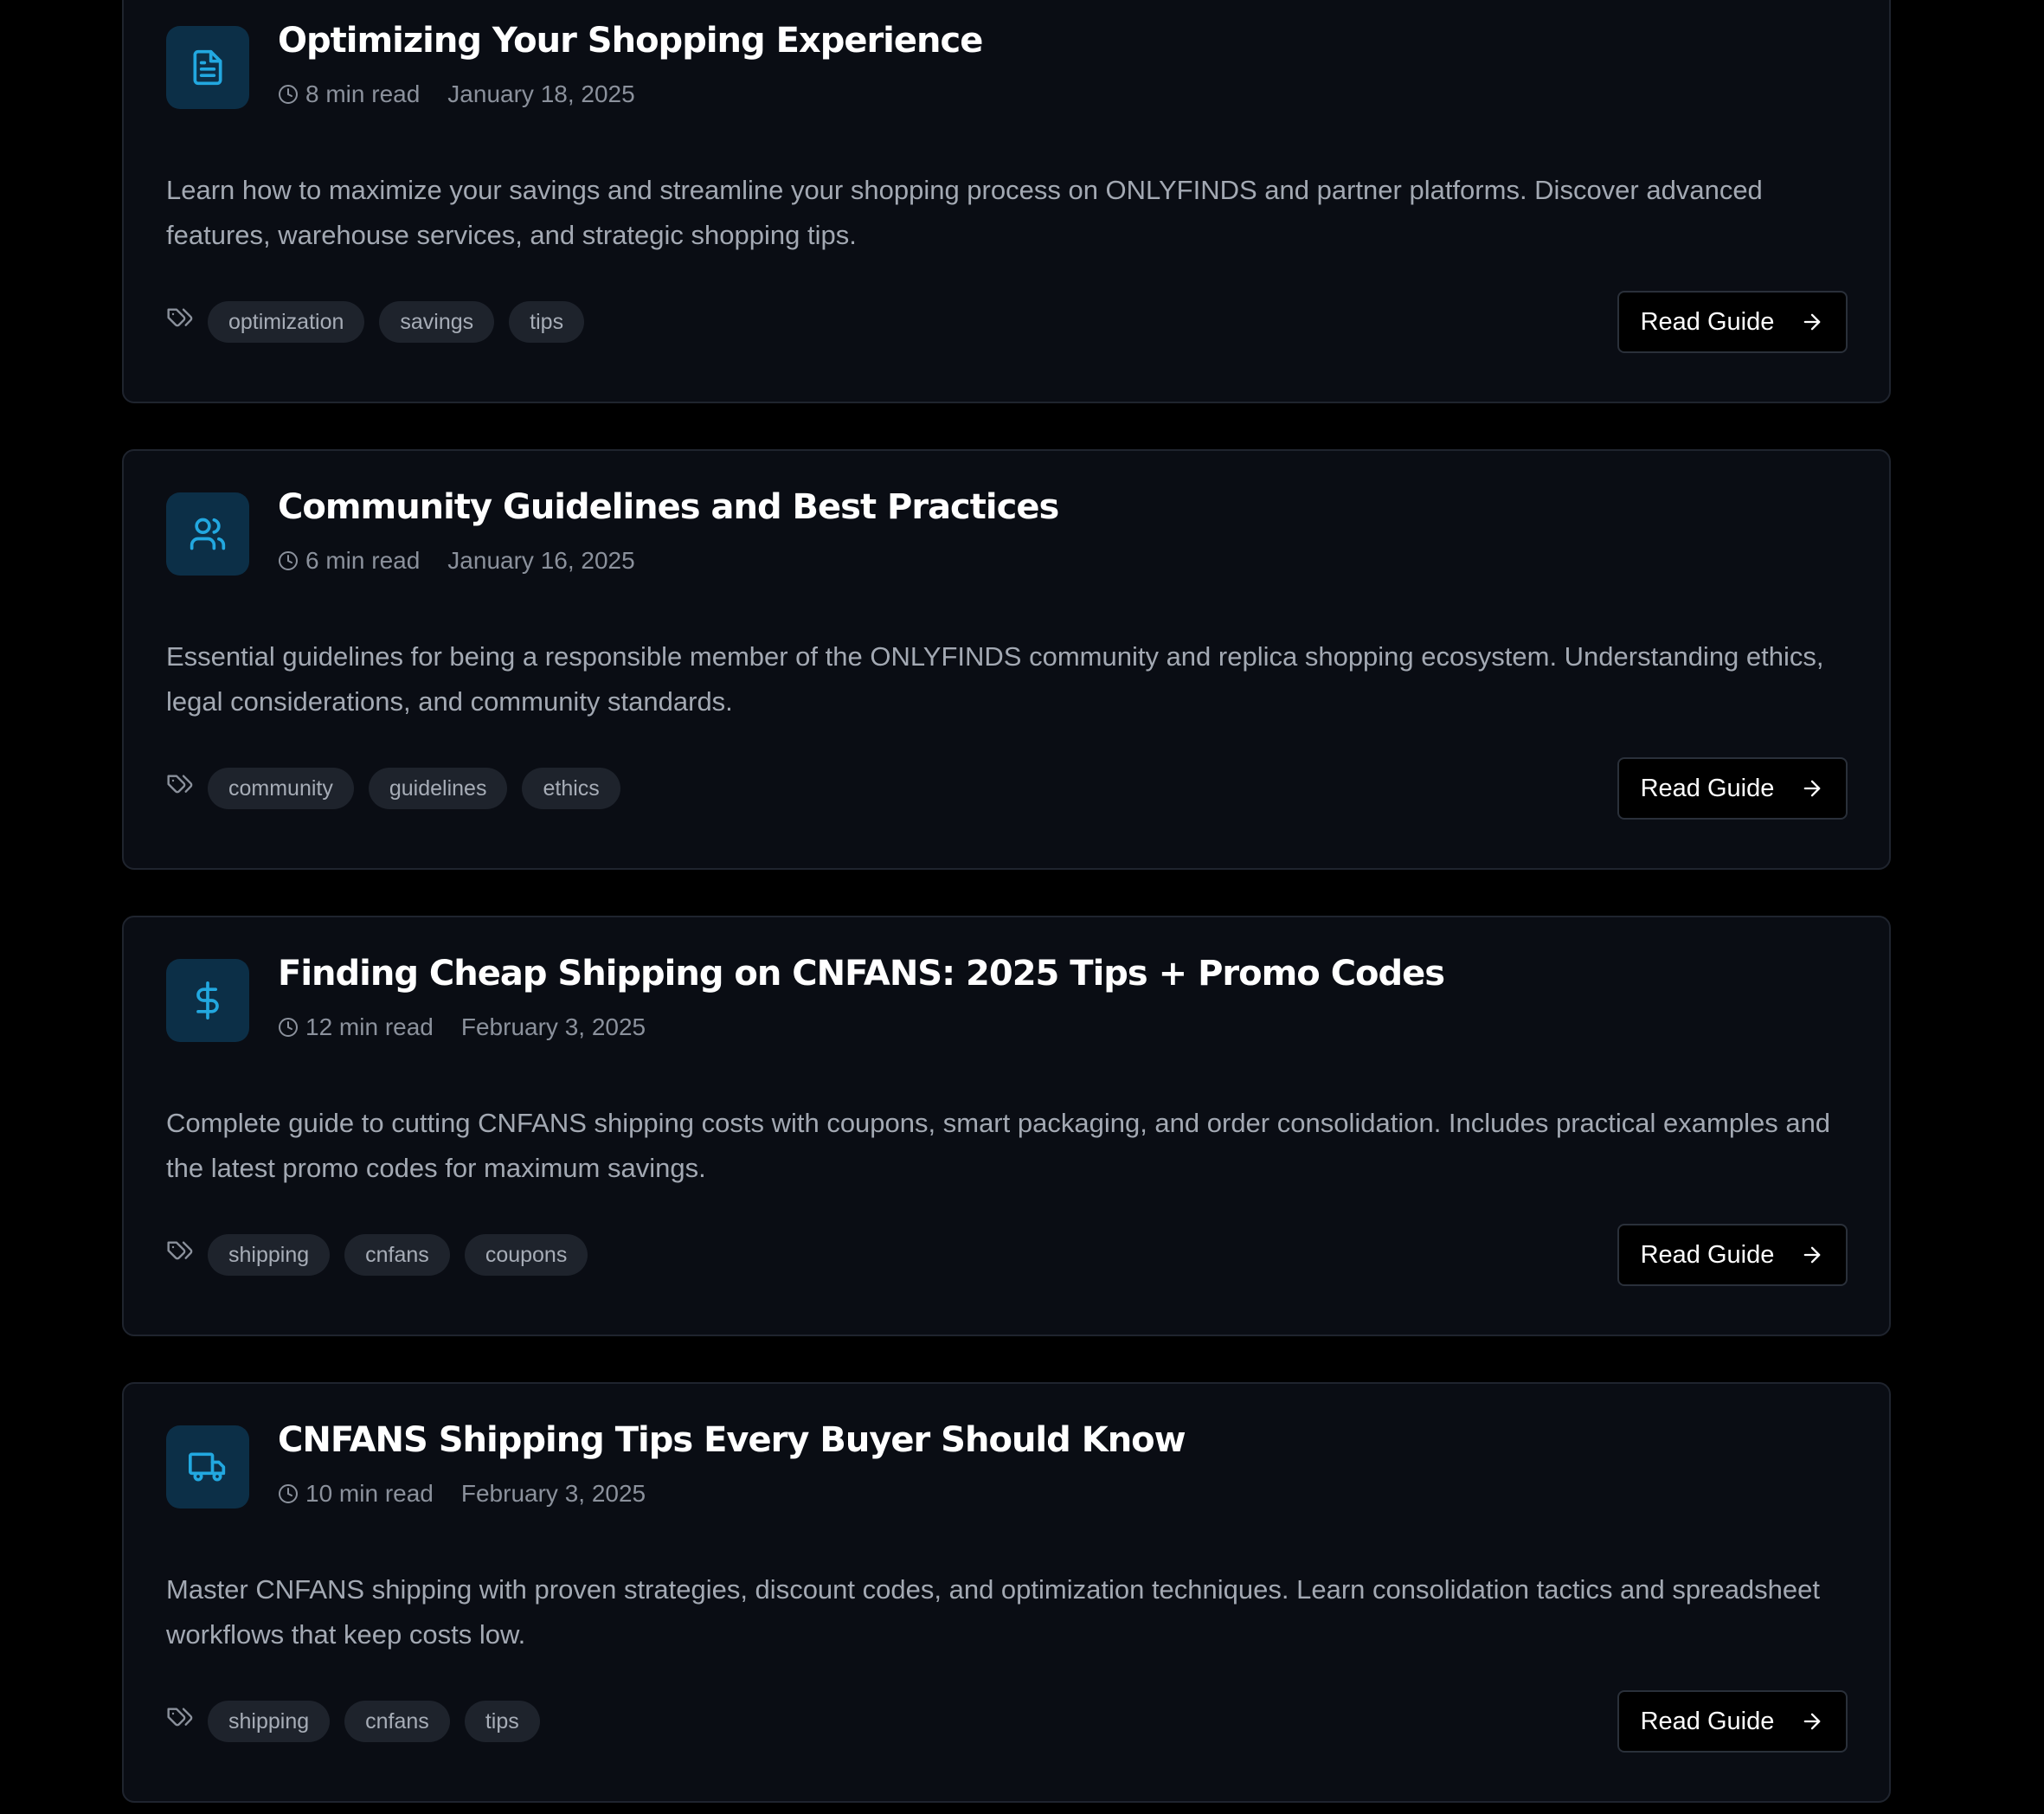 The height and width of the screenshot is (1814, 2044). I want to click on tag-chip: optimization, so click(286, 322).